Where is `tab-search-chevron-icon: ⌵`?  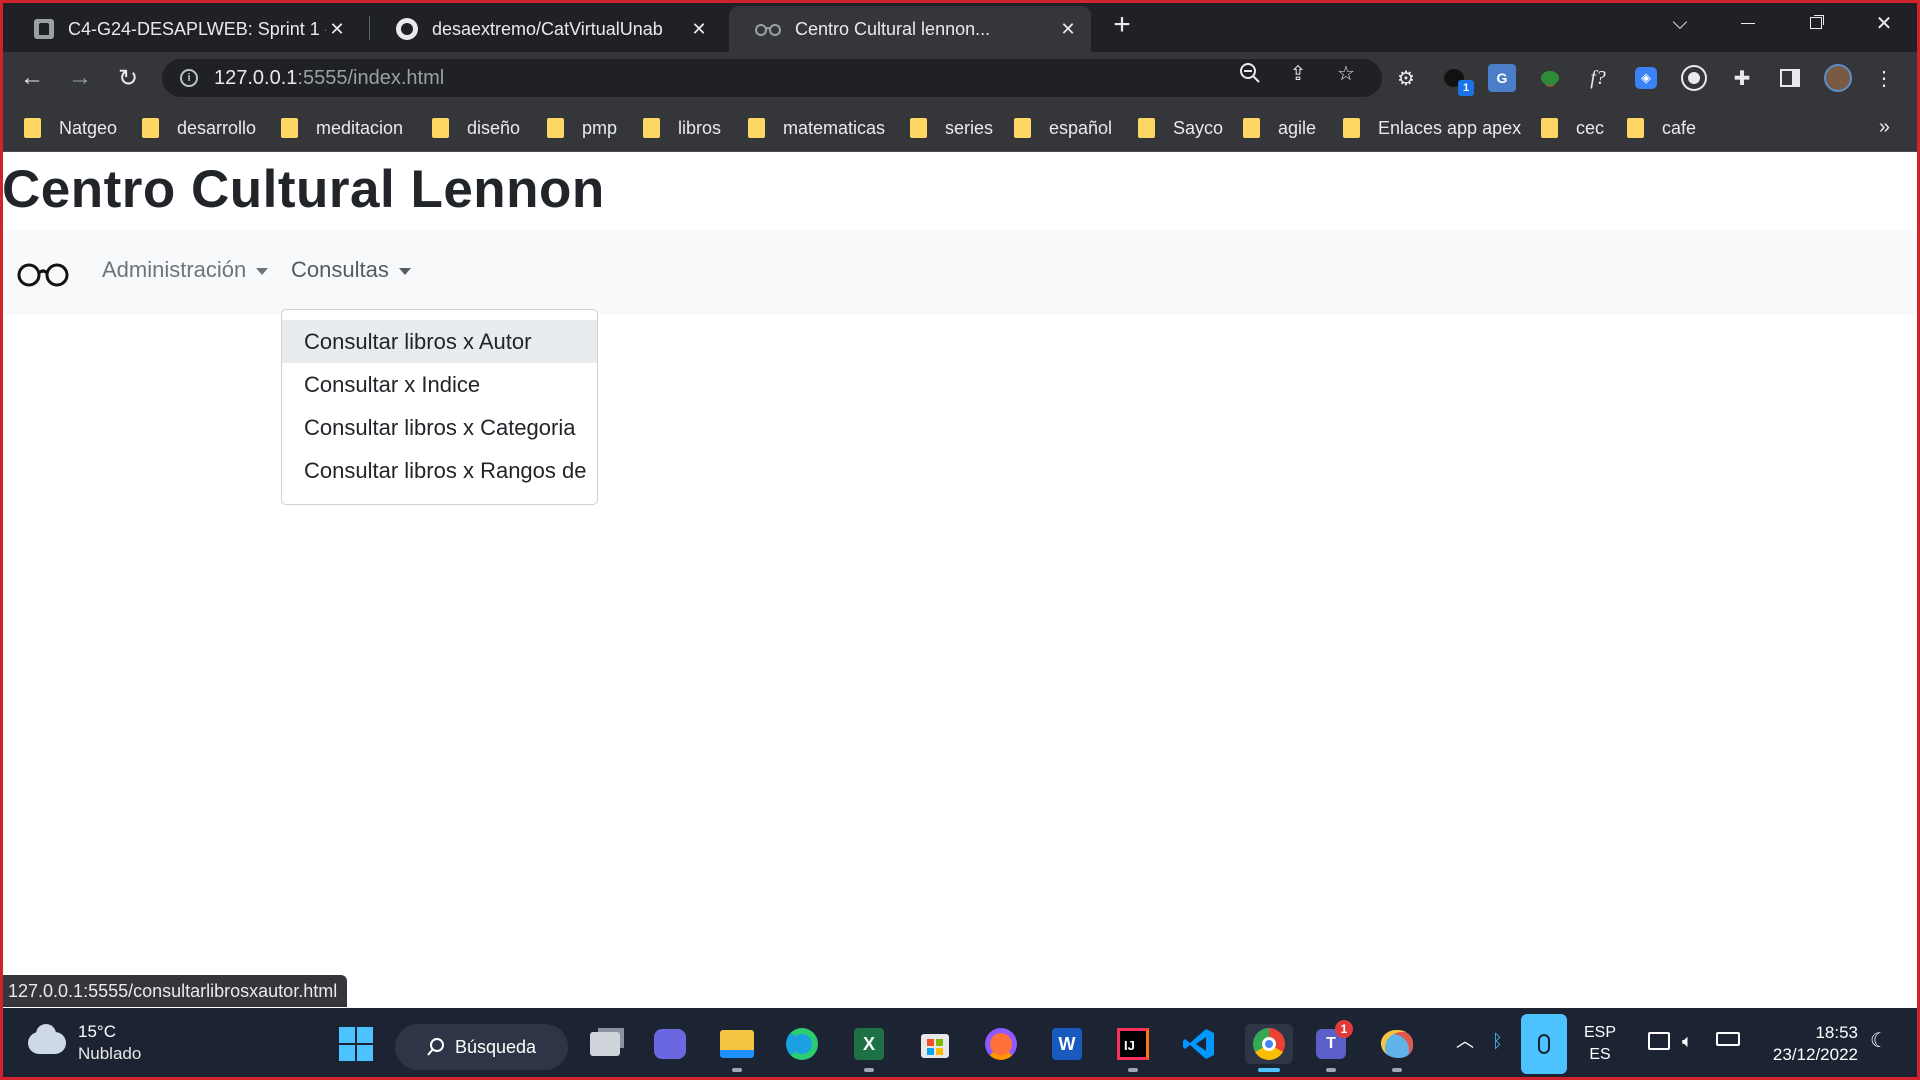
tab-search-chevron-icon: ⌵ is located at coordinates (1680, 23).